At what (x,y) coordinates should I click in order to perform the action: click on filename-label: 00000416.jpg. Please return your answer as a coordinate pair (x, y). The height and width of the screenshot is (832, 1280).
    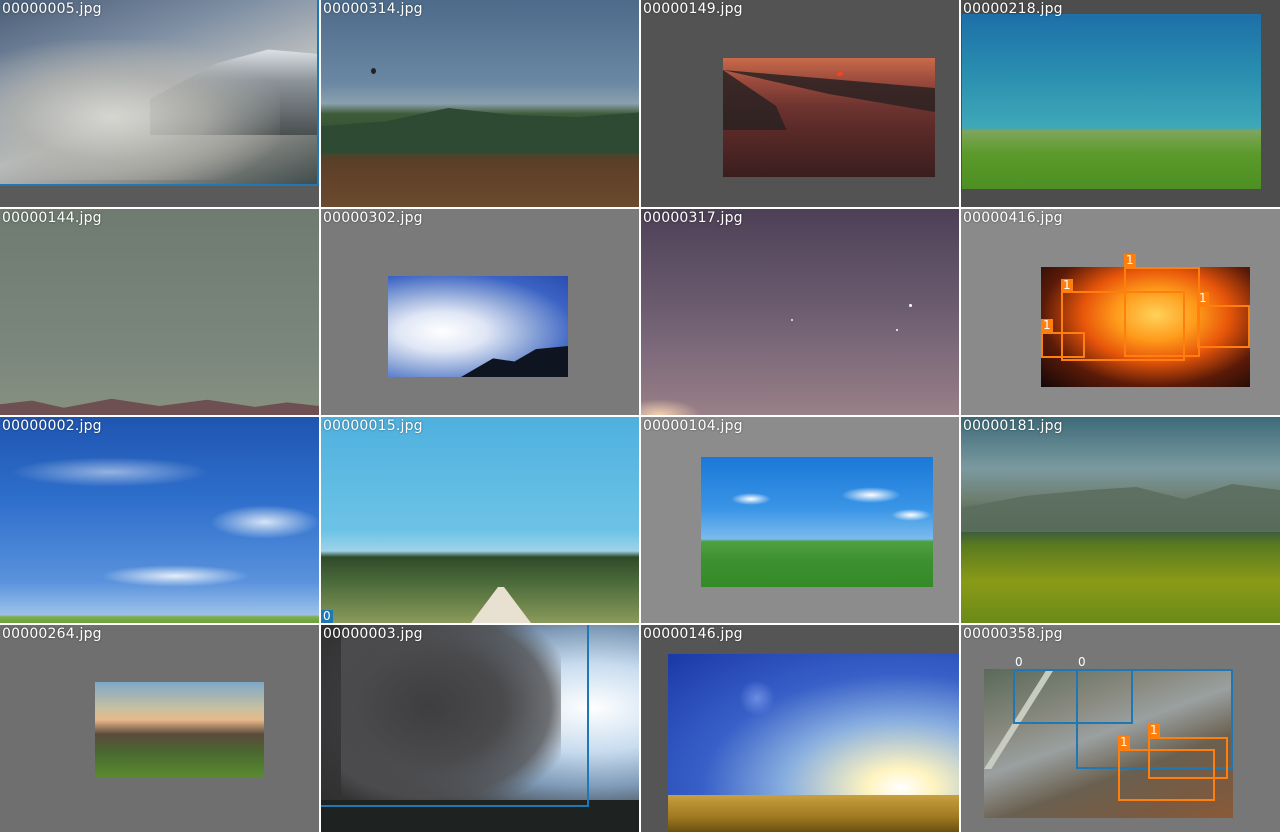
    Looking at the image, I should click on (1013, 218).